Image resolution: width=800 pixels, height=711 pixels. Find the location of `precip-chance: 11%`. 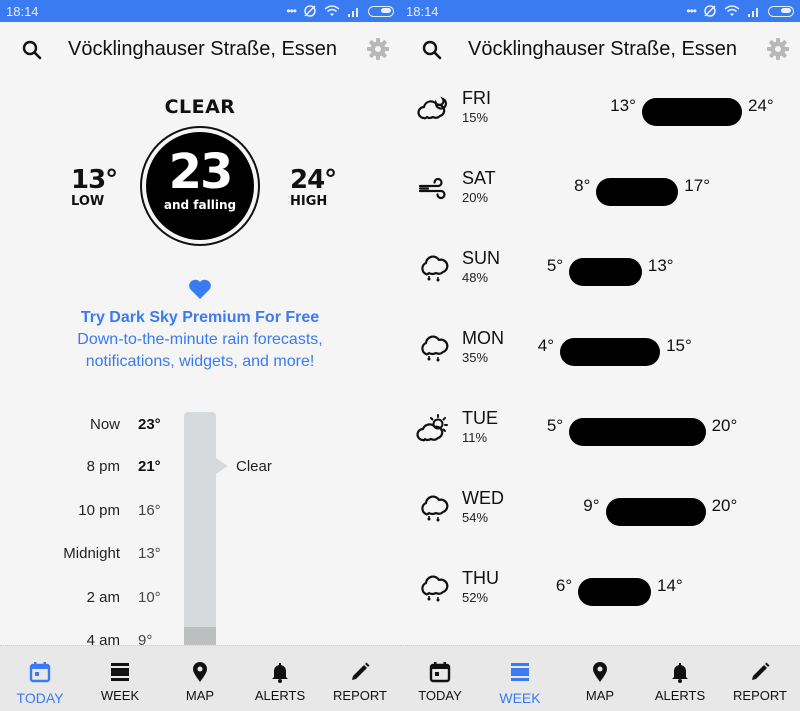

precip-chance: 11% is located at coordinates (475, 437).